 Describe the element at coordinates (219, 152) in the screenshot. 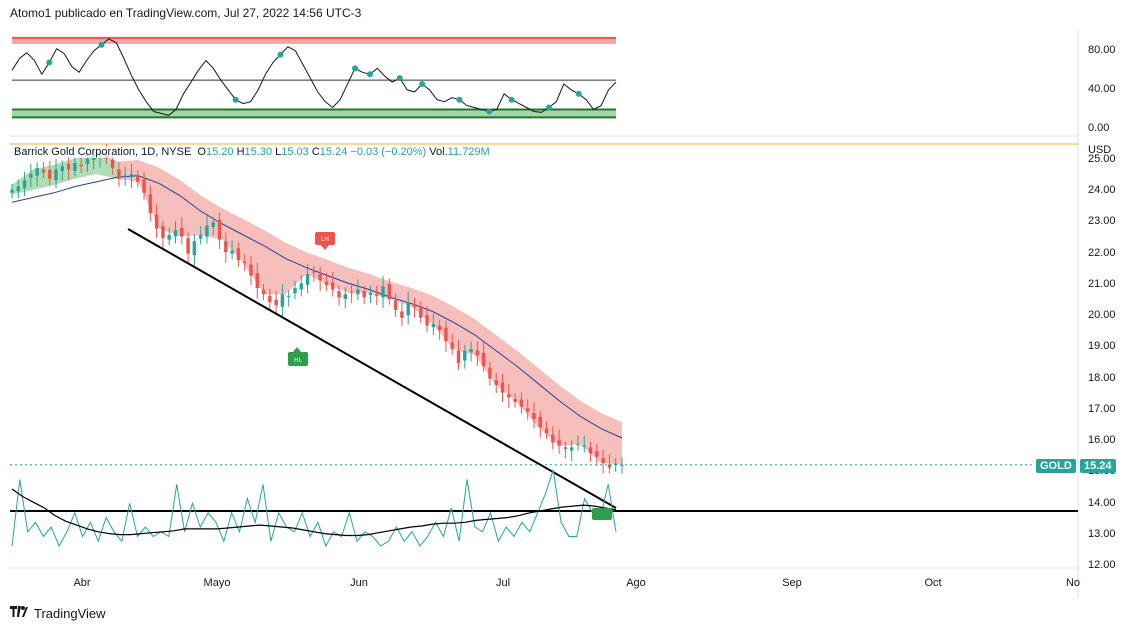

I see `open-value: 15.20` at that location.